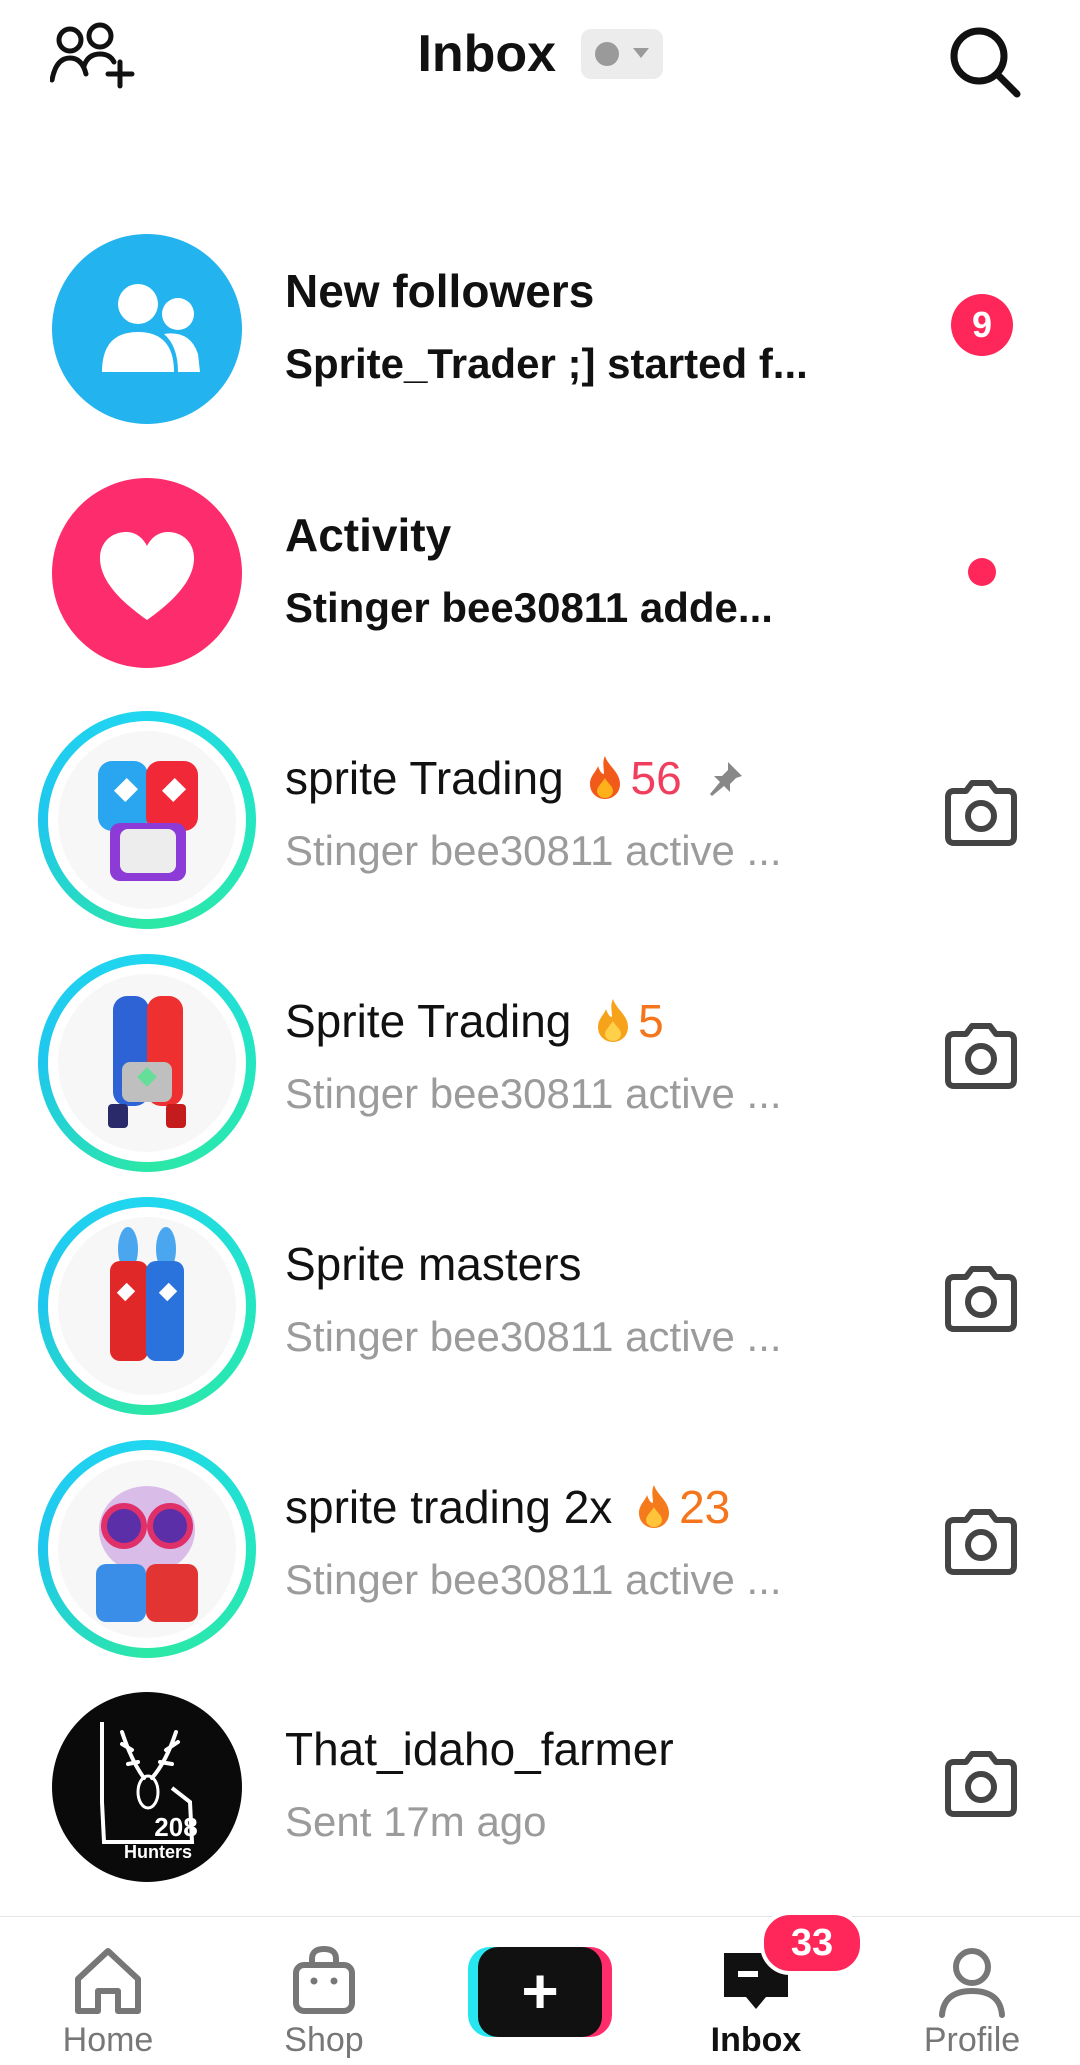 The height and width of the screenshot is (2065, 1080). What do you see at coordinates (440, 291) in the screenshot?
I see `row-title: New followers` at bounding box center [440, 291].